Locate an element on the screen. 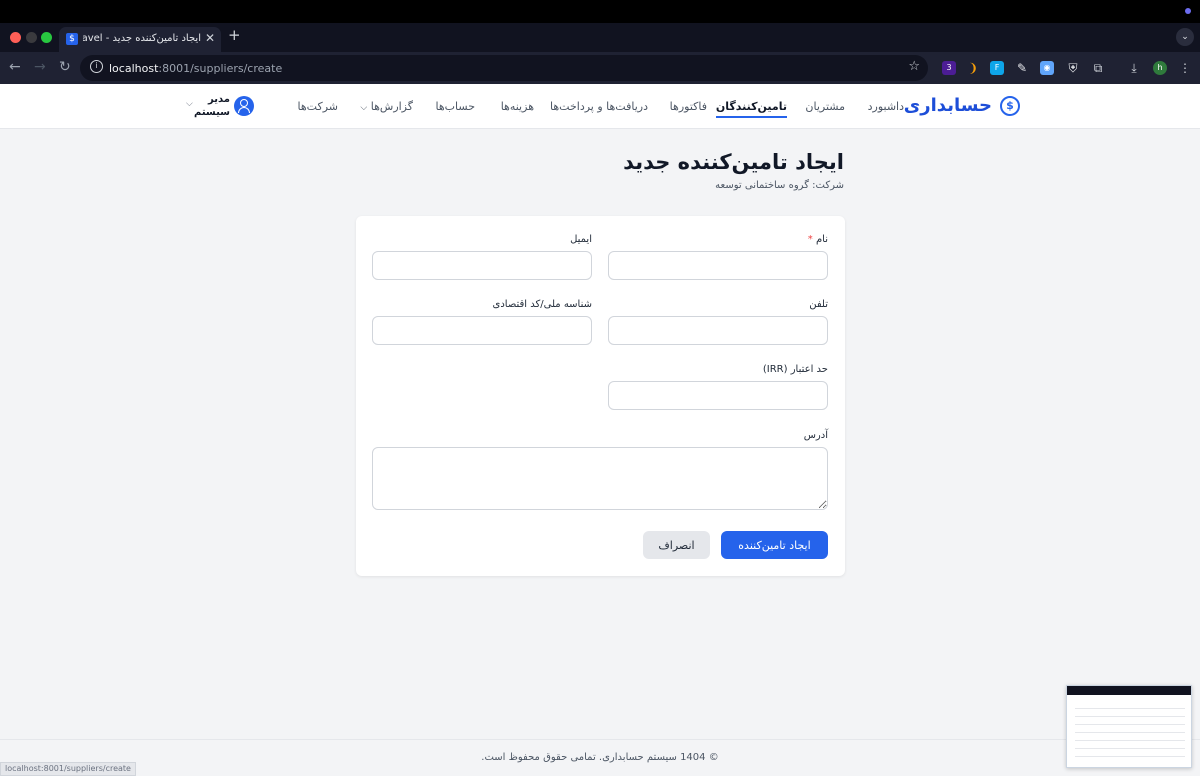 Image resolution: width=1200 pixels, height=776 pixels. new-tab-icon: + is located at coordinates (234, 35).